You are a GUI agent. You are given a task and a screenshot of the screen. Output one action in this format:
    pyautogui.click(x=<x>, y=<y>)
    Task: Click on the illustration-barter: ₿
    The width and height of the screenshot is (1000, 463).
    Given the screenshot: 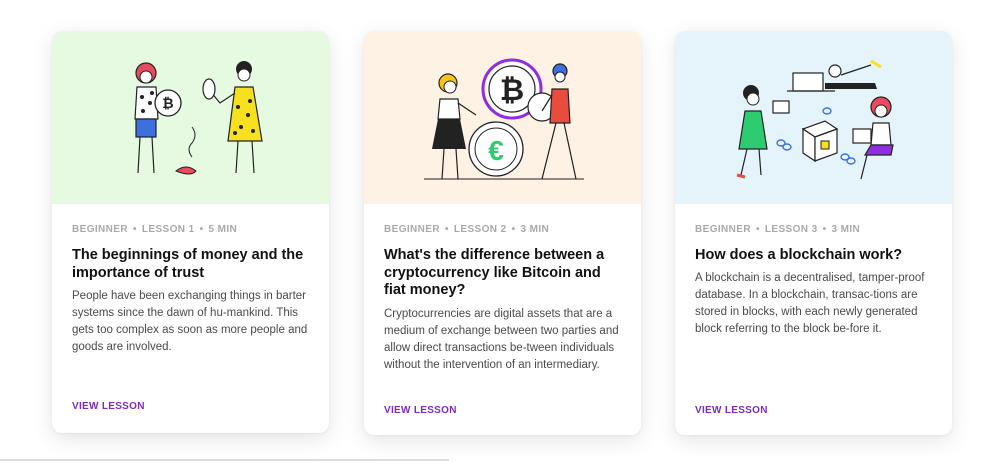 What is the action you would take?
    pyautogui.click(x=190, y=117)
    